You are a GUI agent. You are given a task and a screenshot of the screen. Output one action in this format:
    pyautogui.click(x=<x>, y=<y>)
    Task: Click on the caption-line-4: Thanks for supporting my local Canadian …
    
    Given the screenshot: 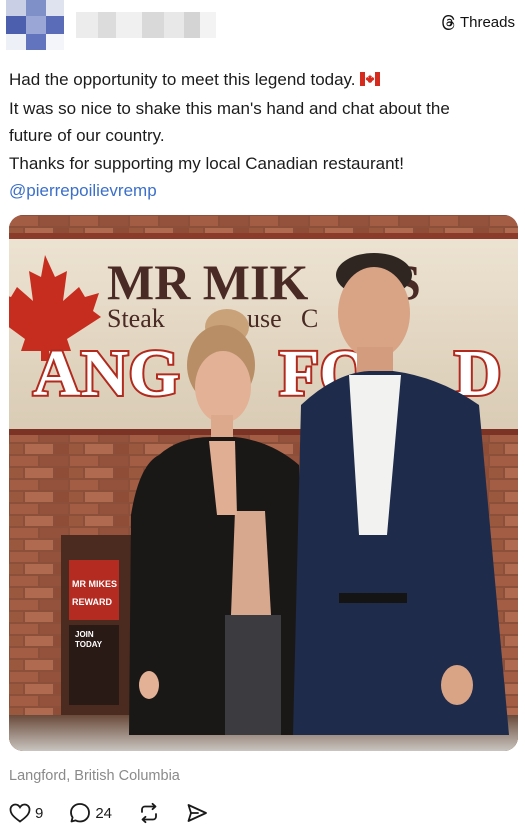 What is the action you would take?
    pyautogui.click(x=206, y=163)
    